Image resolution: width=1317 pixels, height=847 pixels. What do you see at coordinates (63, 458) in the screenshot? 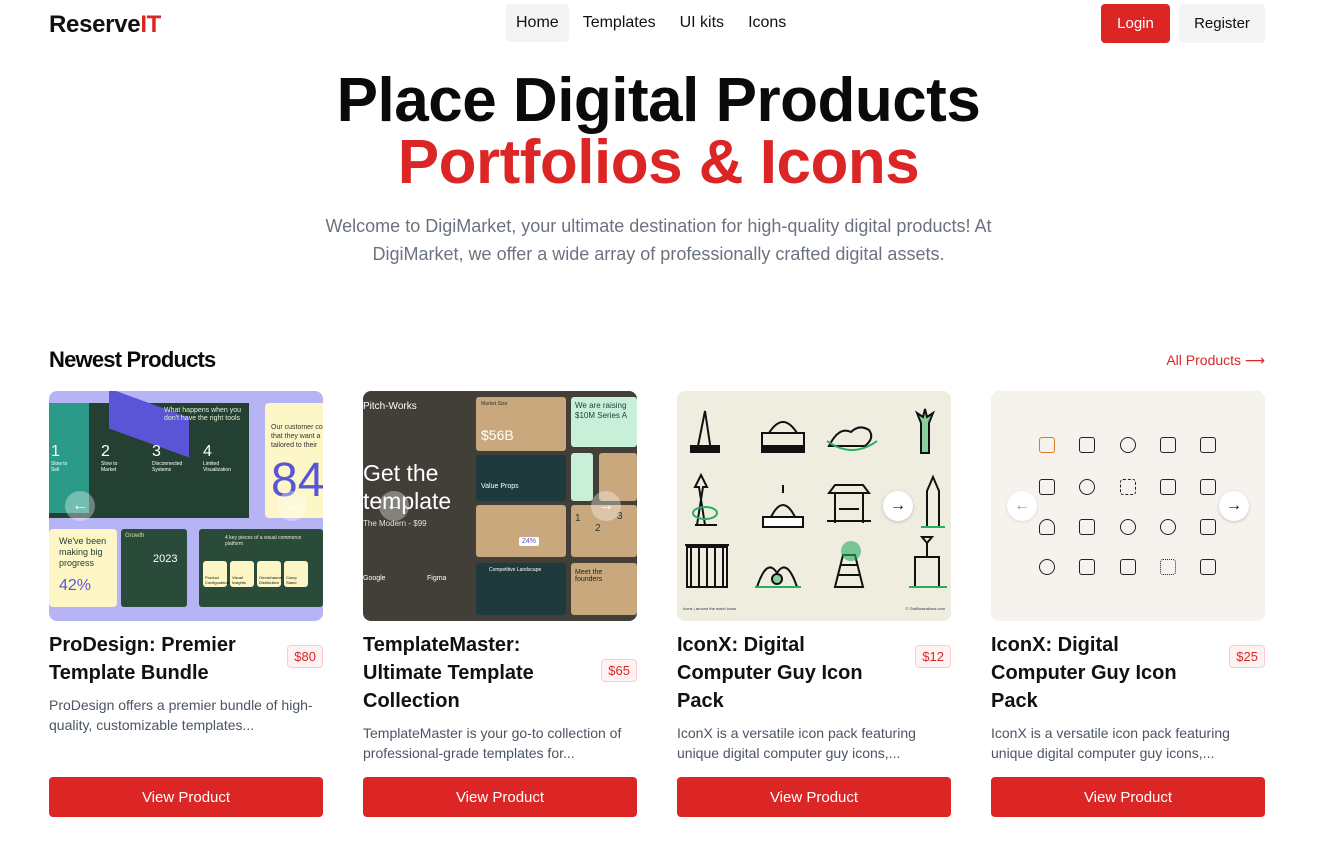
I see `thumb-step: 1 Slow to Sell` at bounding box center [63, 458].